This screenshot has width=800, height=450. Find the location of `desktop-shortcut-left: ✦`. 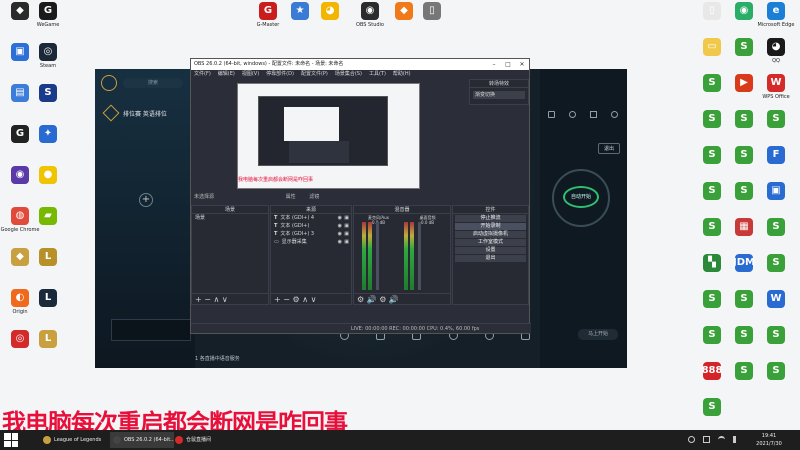

desktop-shortcut-left: ✦ is located at coordinates (48, 143).